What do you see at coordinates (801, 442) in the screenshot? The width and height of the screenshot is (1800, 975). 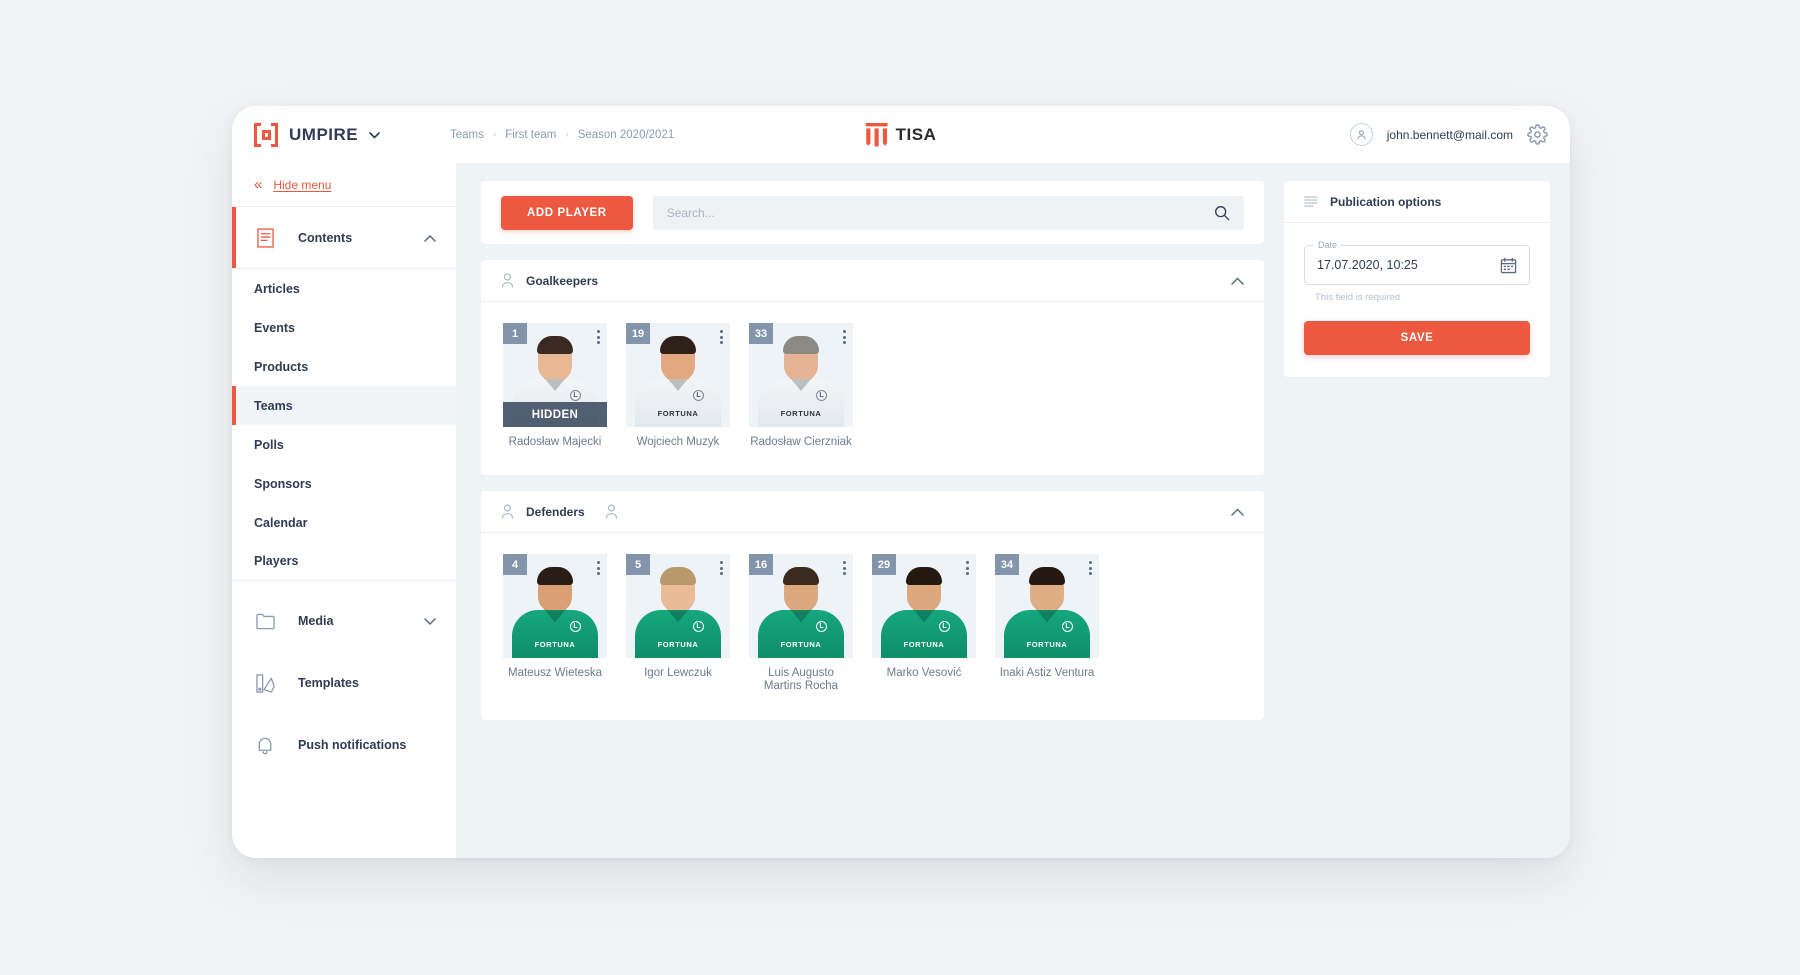 I see `player-name: Radosław Cierzniak` at bounding box center [801, 442].